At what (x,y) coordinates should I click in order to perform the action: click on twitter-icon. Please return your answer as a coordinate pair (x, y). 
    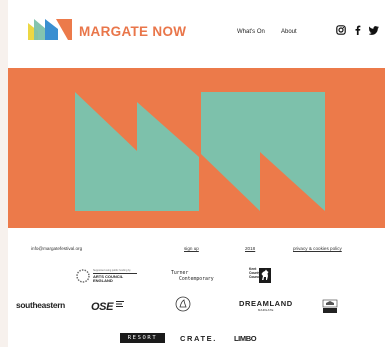
    Looking at the image, I should click on (374, 30).